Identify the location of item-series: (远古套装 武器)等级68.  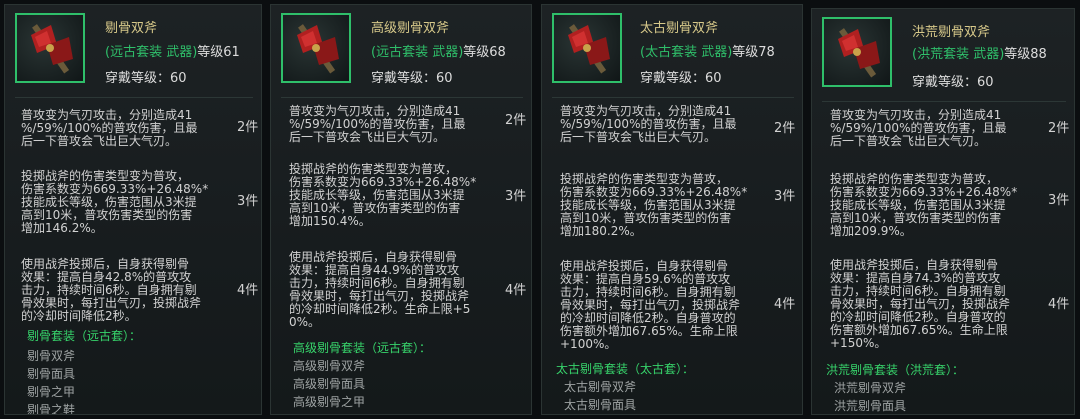
(438, 50).